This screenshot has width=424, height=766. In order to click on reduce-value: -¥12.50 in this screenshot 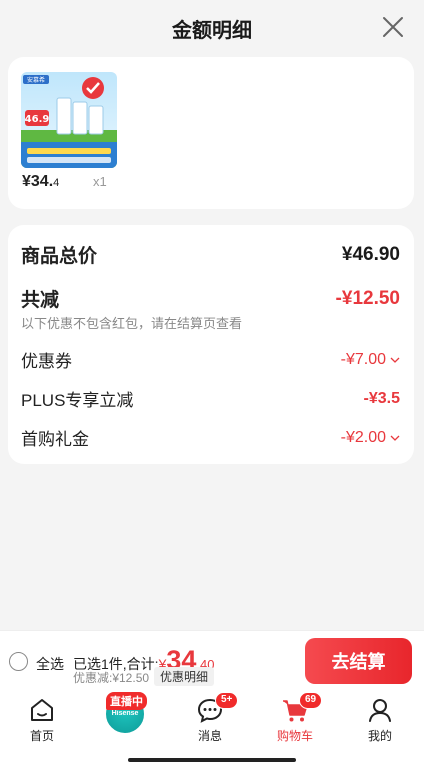, I will do `click(367, 298)`.